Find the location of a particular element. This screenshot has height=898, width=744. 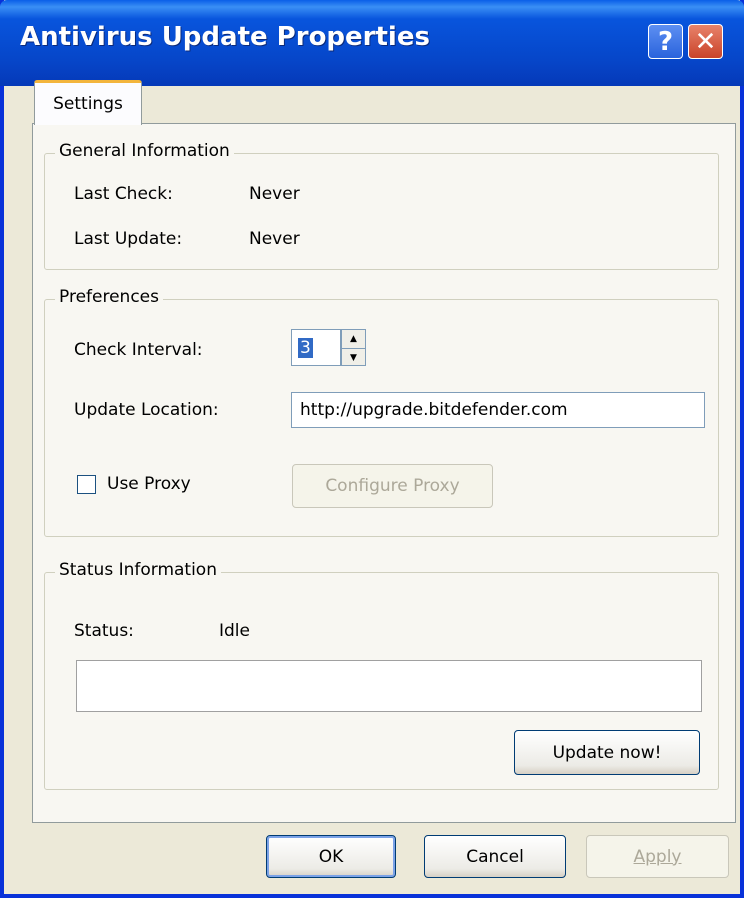

tab-settings-label: Settings is located at coordinates (88, 104).